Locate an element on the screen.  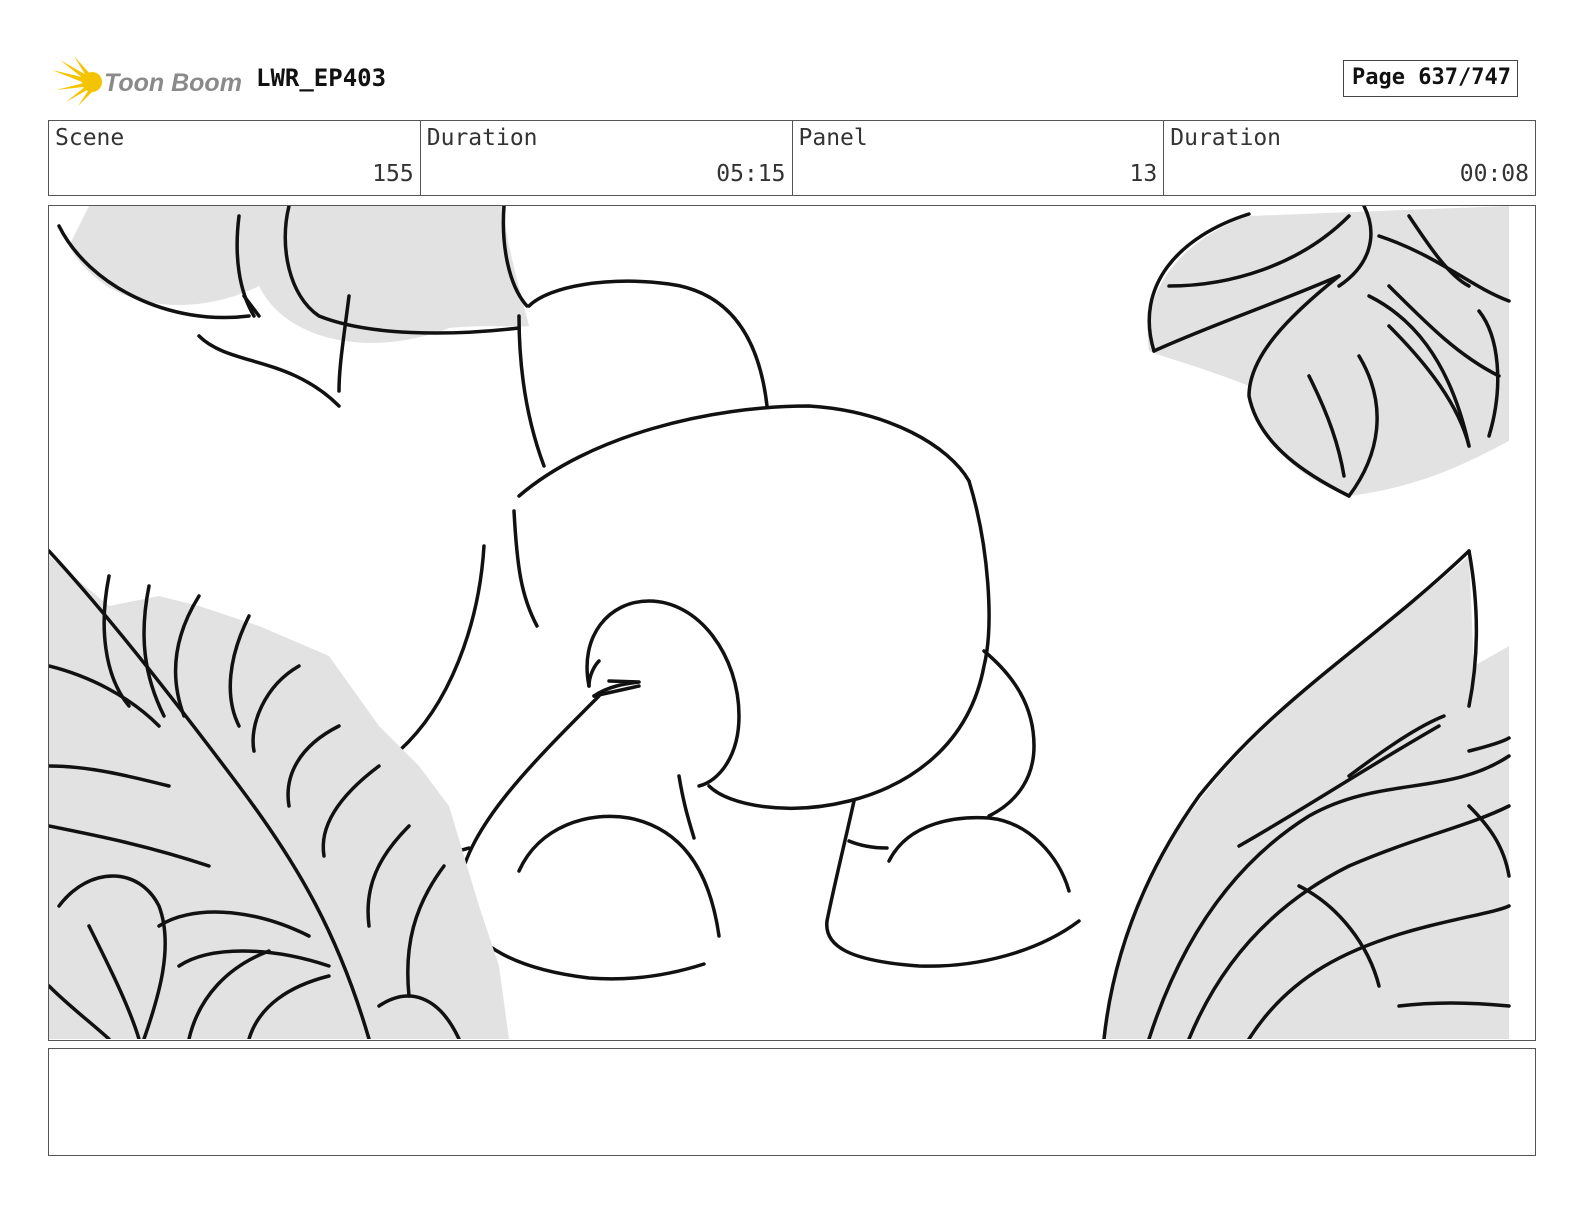
panel-duration-label: Duration is located at coordinates (1226, 138).